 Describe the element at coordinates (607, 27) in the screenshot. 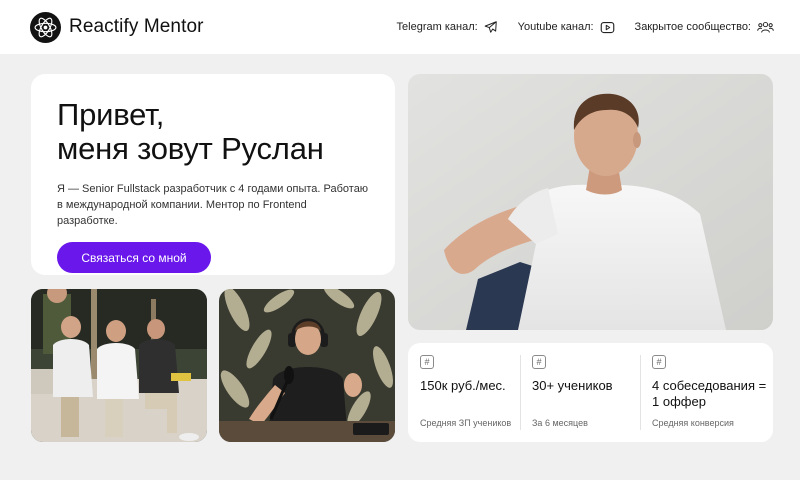

I see `youtube-icon` at that location.